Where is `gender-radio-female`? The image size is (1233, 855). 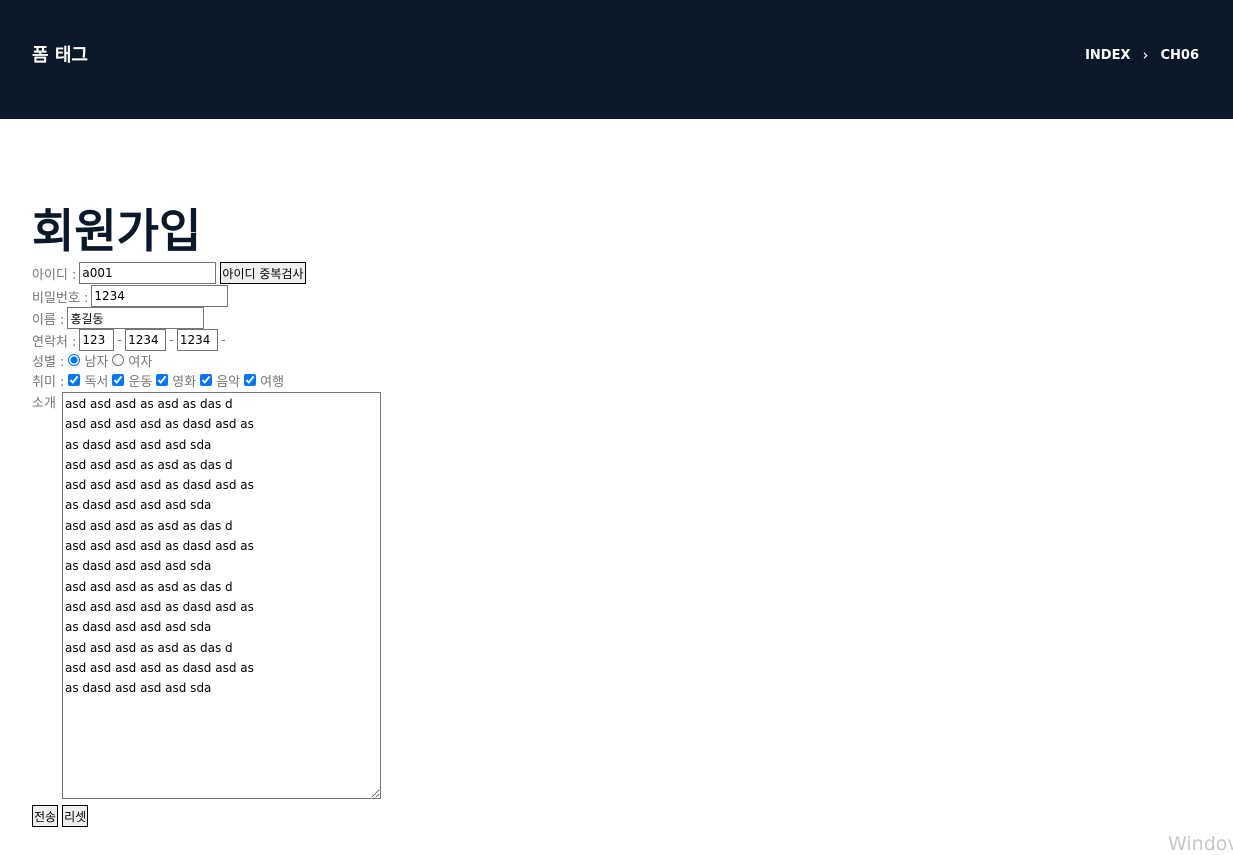 gender-radio-female is located at coordinates (118, 360).